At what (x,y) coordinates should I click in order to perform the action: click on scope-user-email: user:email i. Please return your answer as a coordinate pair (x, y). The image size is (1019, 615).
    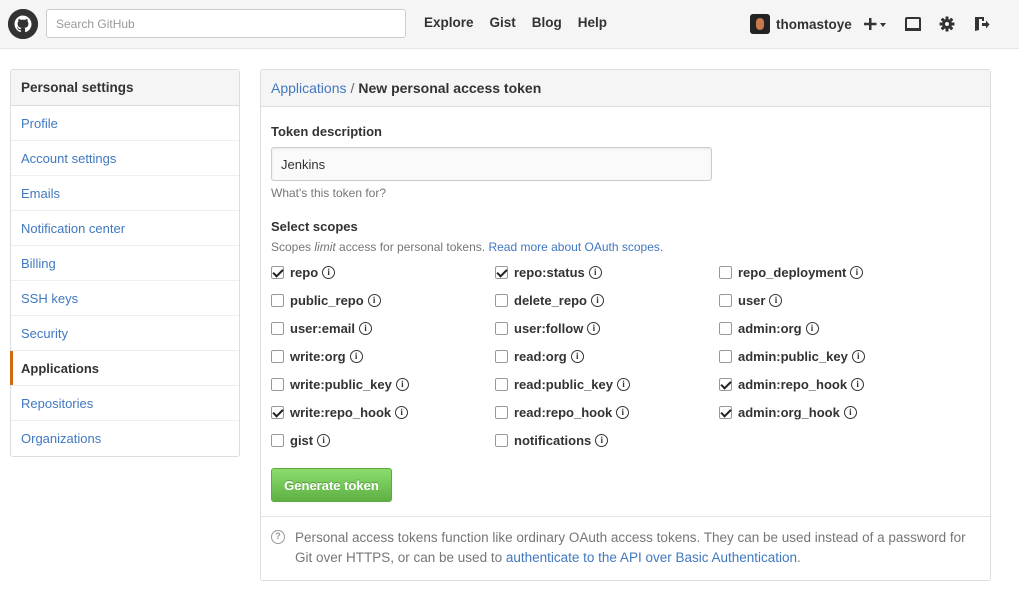
    Looking at the image, I should click on (322, 328).